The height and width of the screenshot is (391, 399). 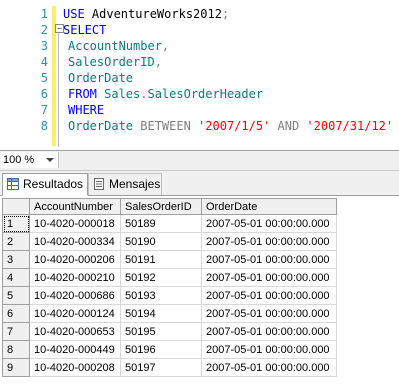 I want to click on line-number: 2, so click(x=44, y=30).